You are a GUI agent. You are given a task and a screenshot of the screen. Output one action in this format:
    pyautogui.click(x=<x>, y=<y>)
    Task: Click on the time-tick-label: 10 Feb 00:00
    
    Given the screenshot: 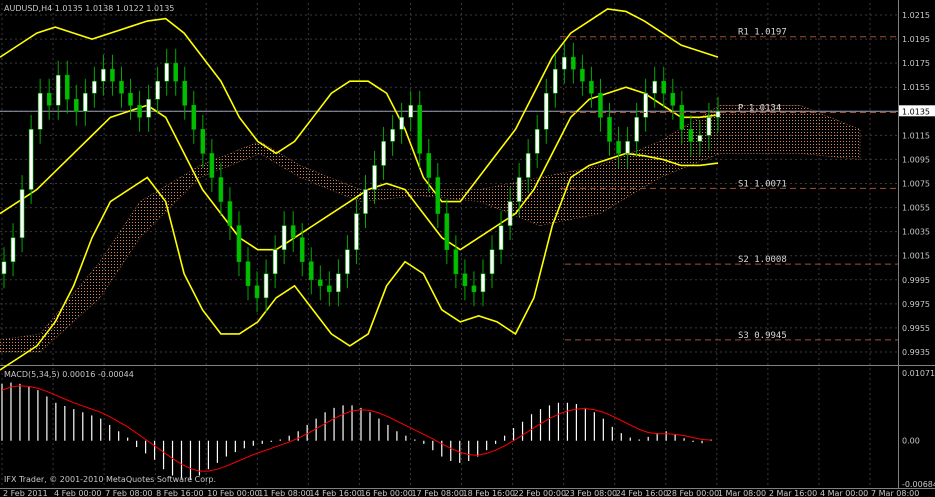 What is the action you would take?
    pyautogui.click(x=233, y=493)
    